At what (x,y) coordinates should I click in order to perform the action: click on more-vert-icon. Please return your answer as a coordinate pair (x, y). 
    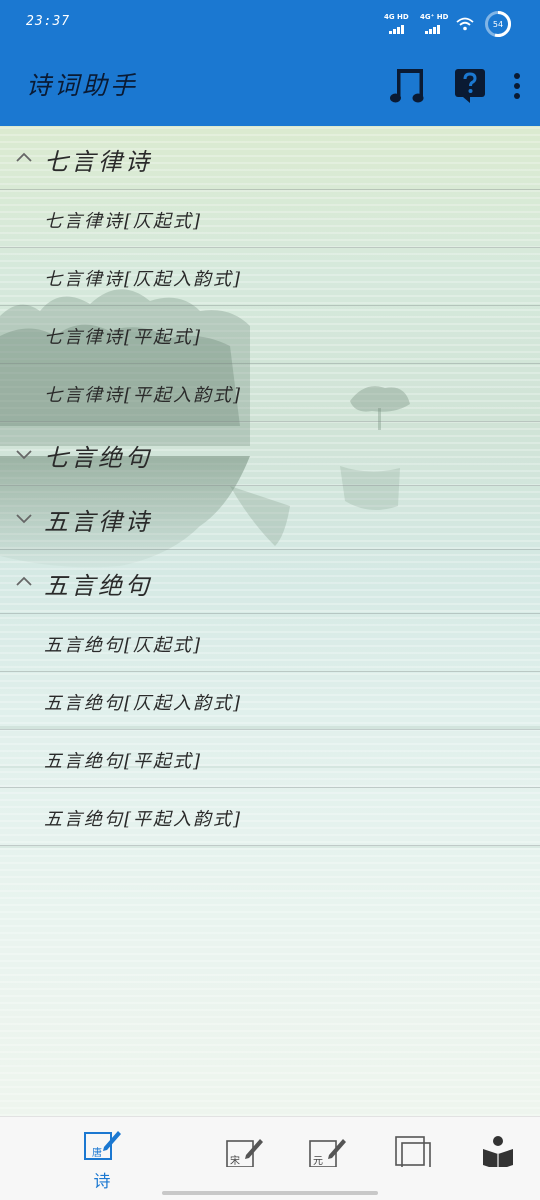
    Looking at the image, I should click on (517, 88).